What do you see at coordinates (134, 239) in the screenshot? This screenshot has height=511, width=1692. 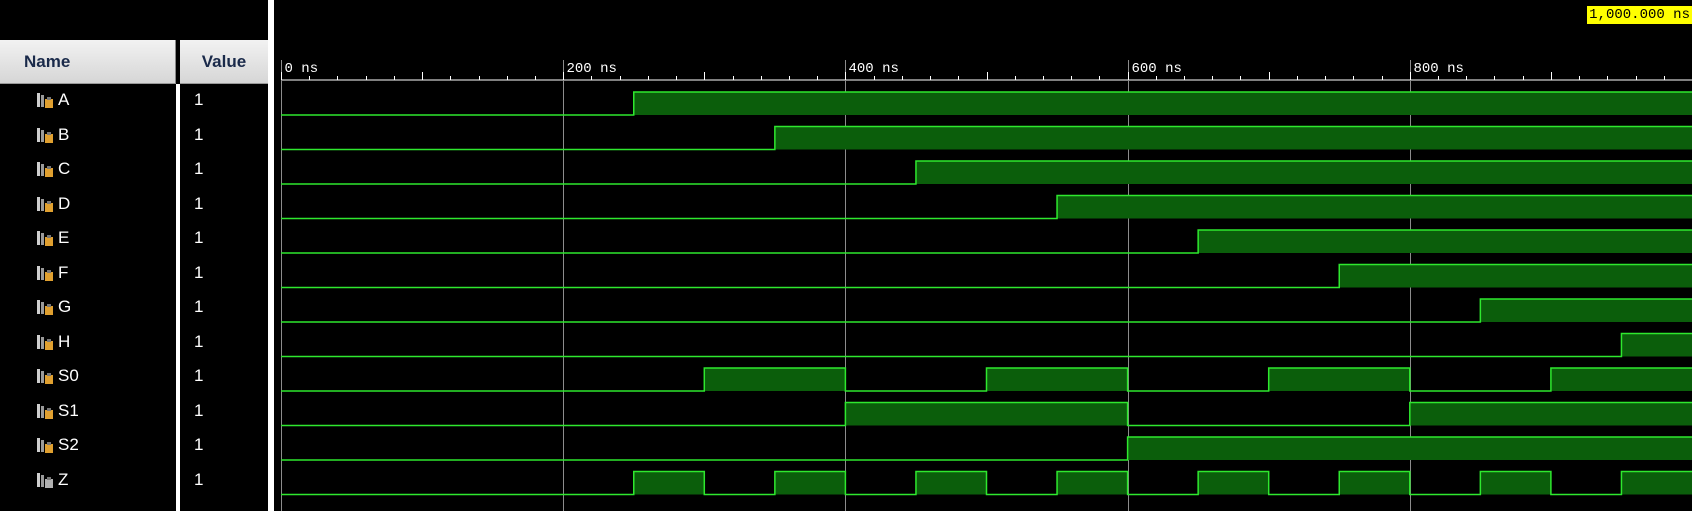 I see `signal-row: E1` at bounding box center [134, 239].